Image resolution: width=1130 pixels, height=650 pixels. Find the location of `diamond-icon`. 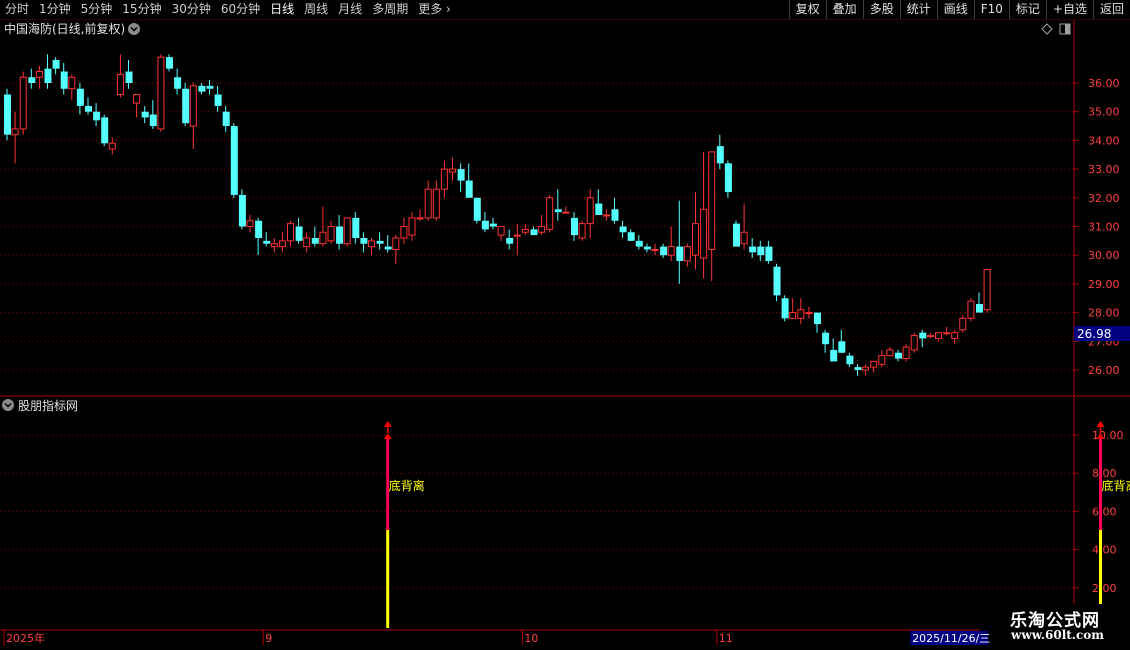

diamond-icon is located at coordinates (1047, 29).